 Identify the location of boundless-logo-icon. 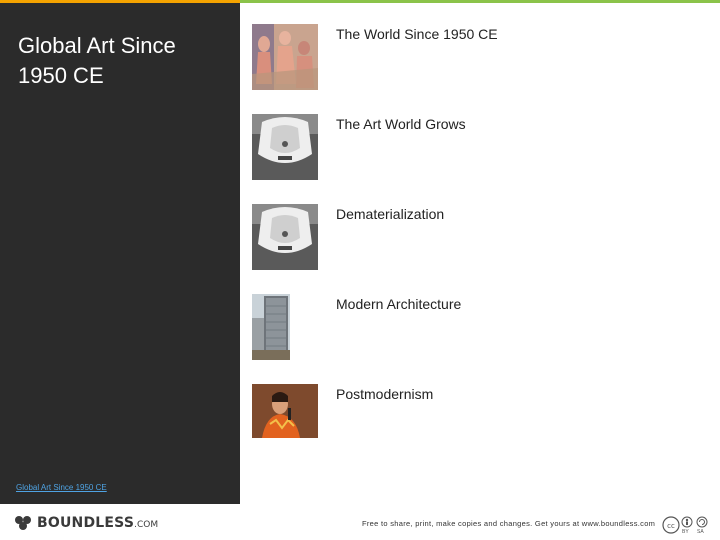
(23, 523).